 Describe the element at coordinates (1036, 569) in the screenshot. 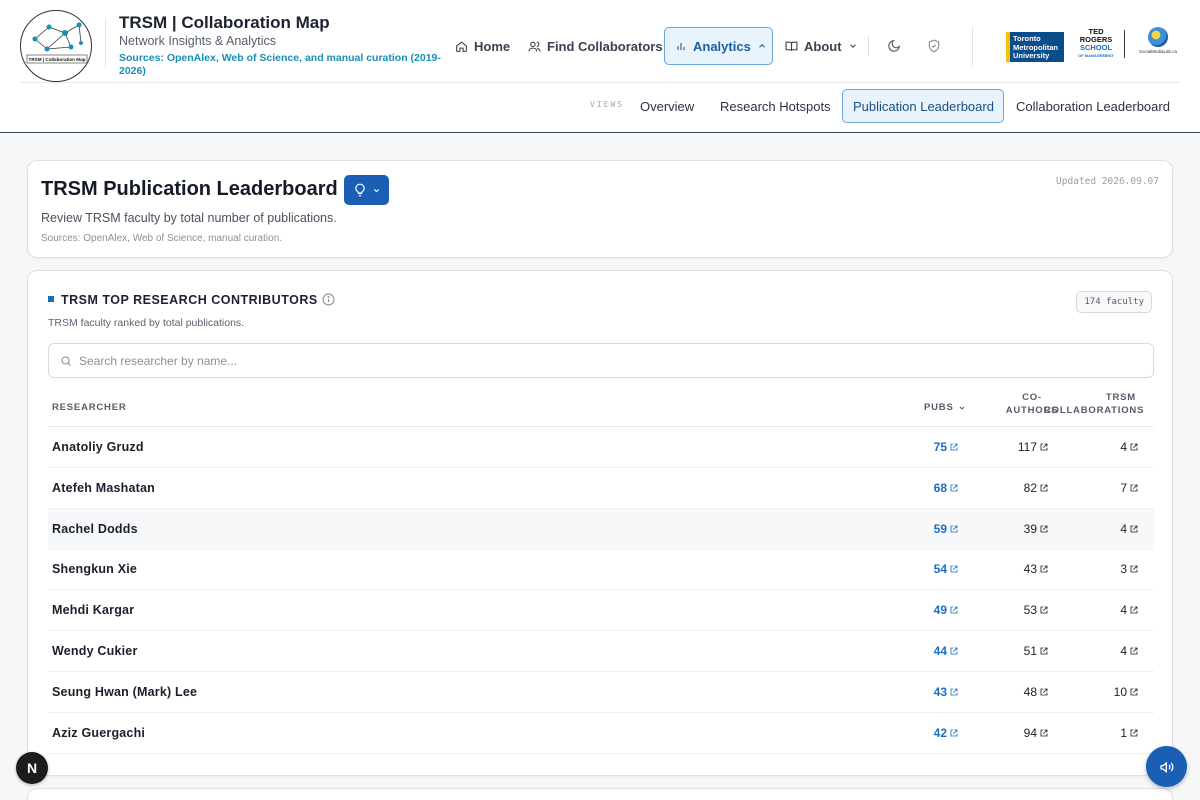

I see `coauthors-link: 43` at that location.